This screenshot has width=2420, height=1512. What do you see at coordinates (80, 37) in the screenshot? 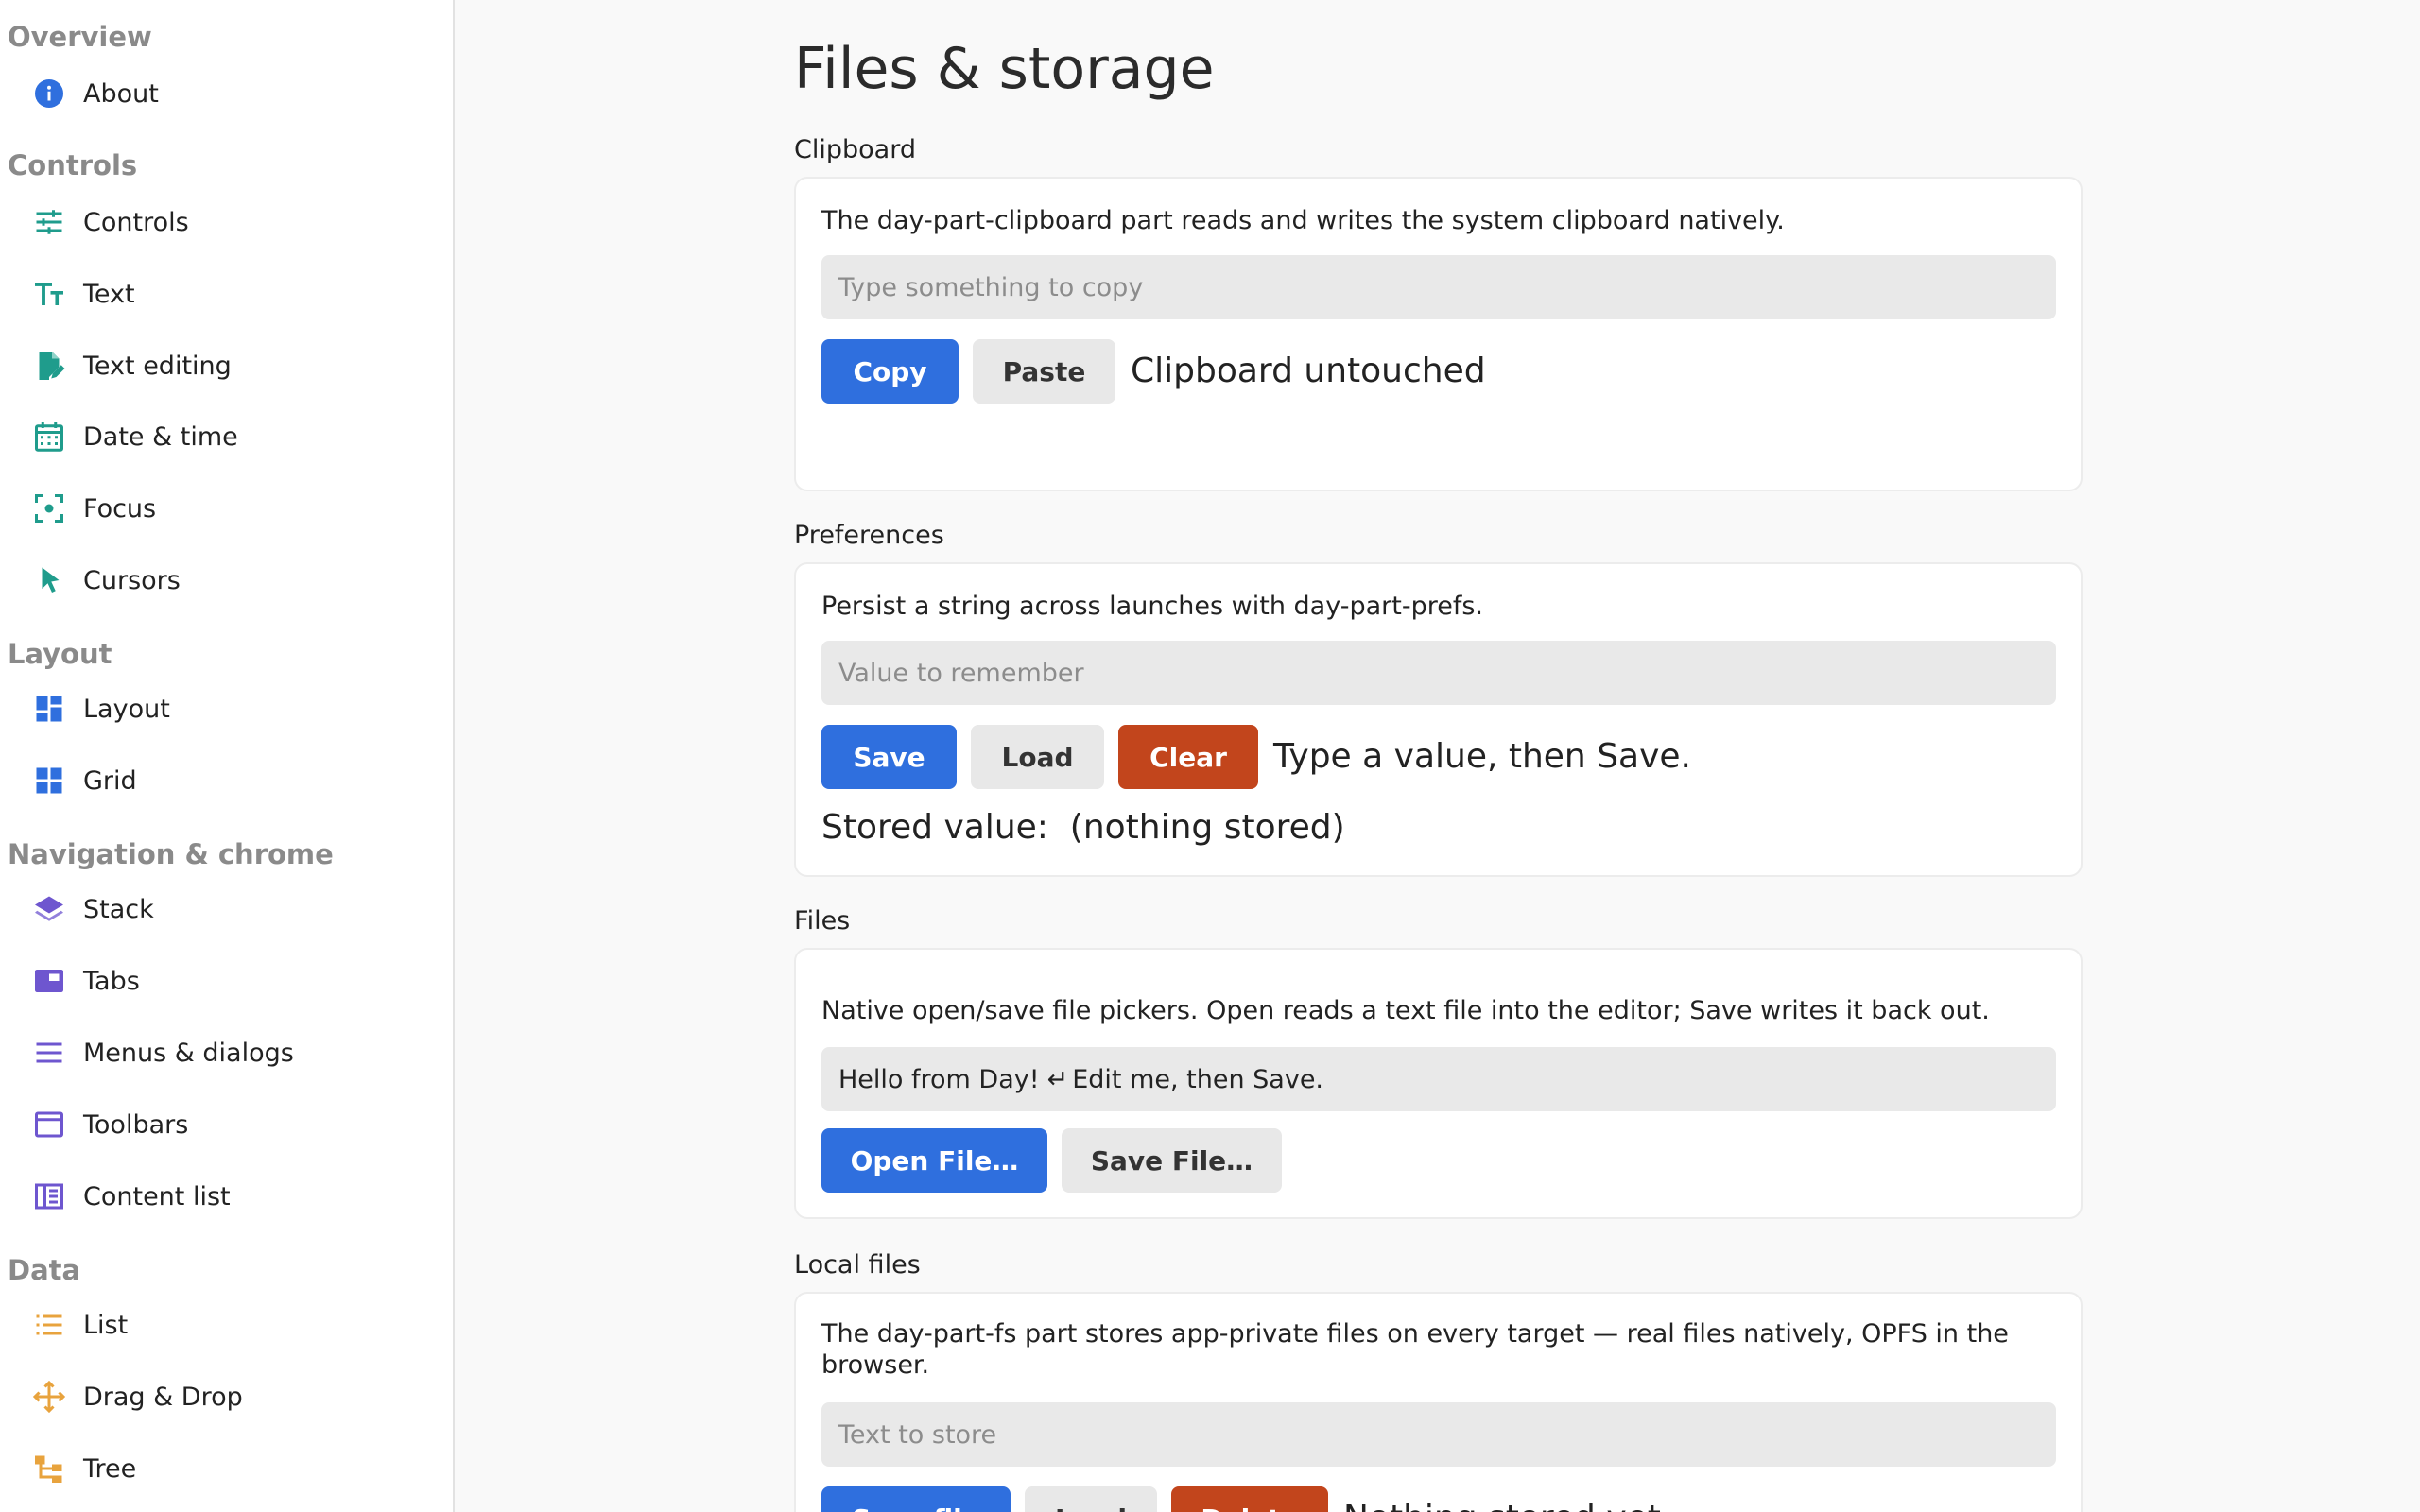
I see `section-title-overview: Overview` at bounding box center [80, 37].